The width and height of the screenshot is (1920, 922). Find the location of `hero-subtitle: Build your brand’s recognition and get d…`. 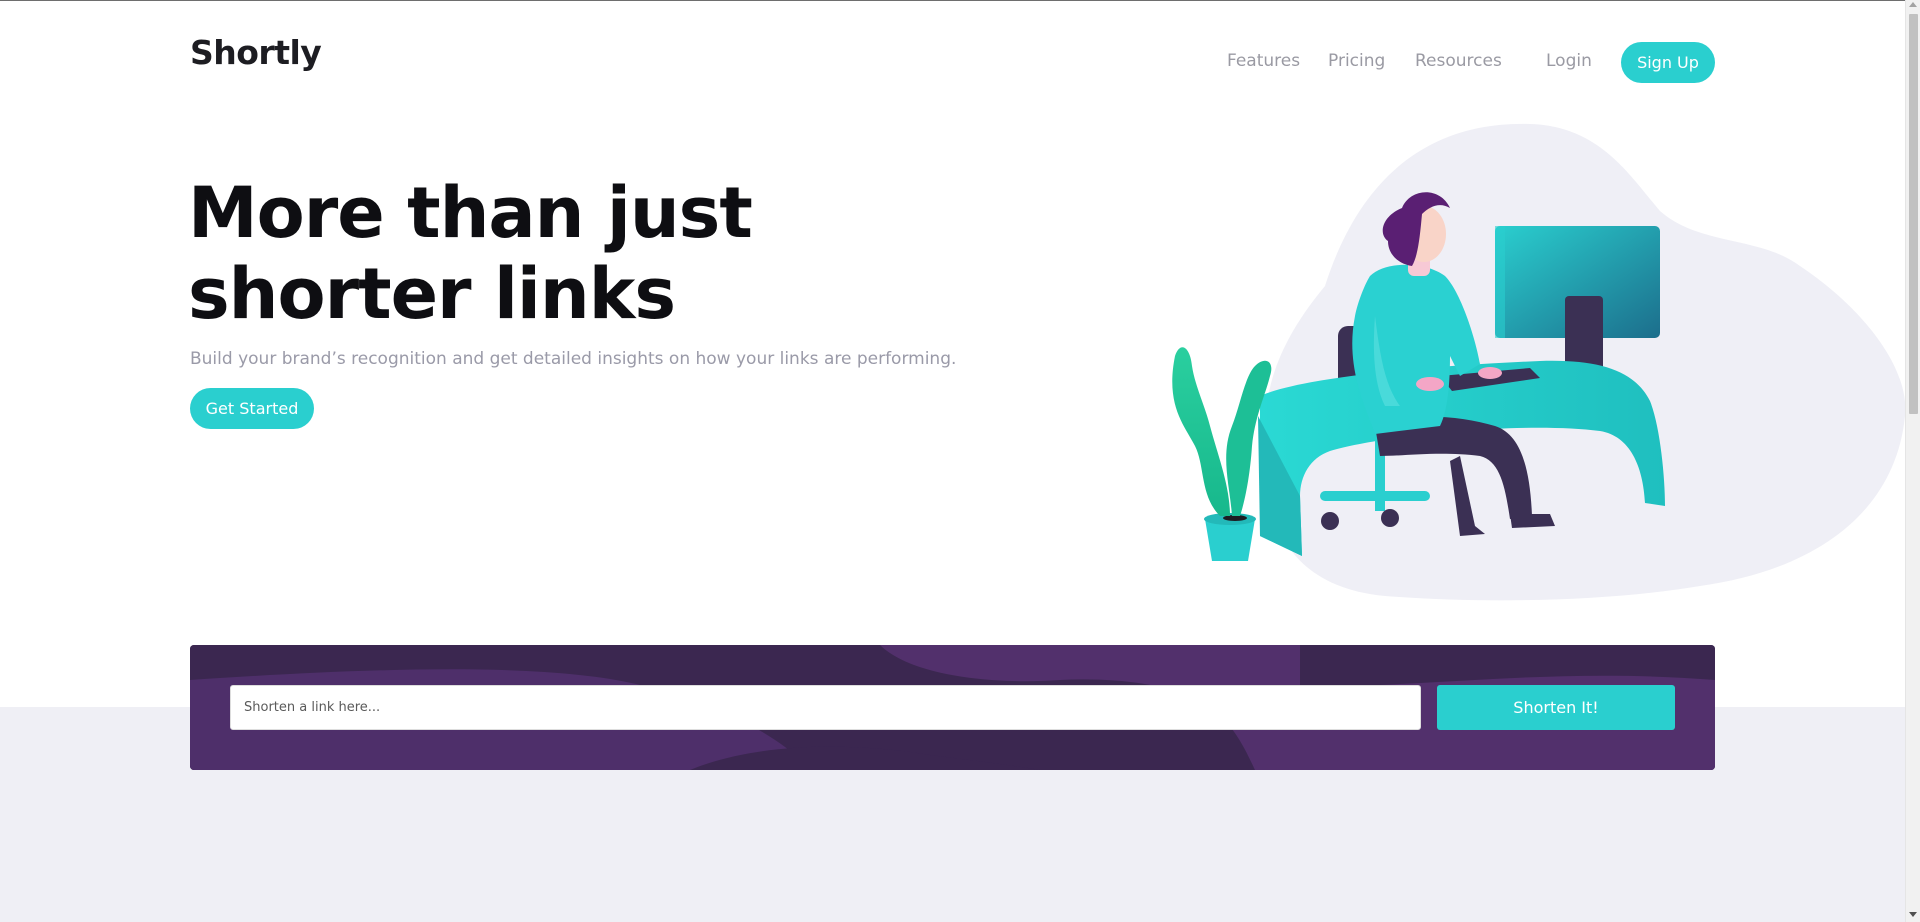

hero-subtitle: Build your brand’s recognition and get d… is located at coordinates (573, 359).